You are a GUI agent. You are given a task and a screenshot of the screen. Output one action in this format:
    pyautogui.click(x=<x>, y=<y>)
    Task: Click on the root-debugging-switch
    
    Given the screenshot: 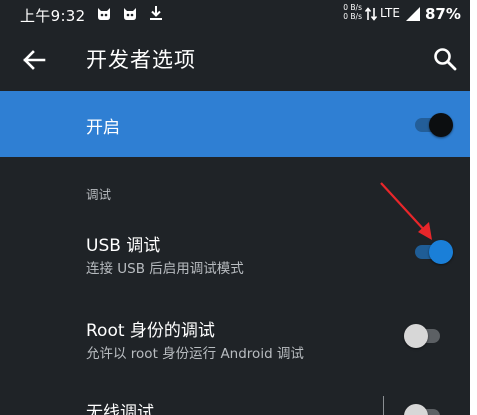 What is the action you would take?
    pyautogui.click(x=423, y=336)
    